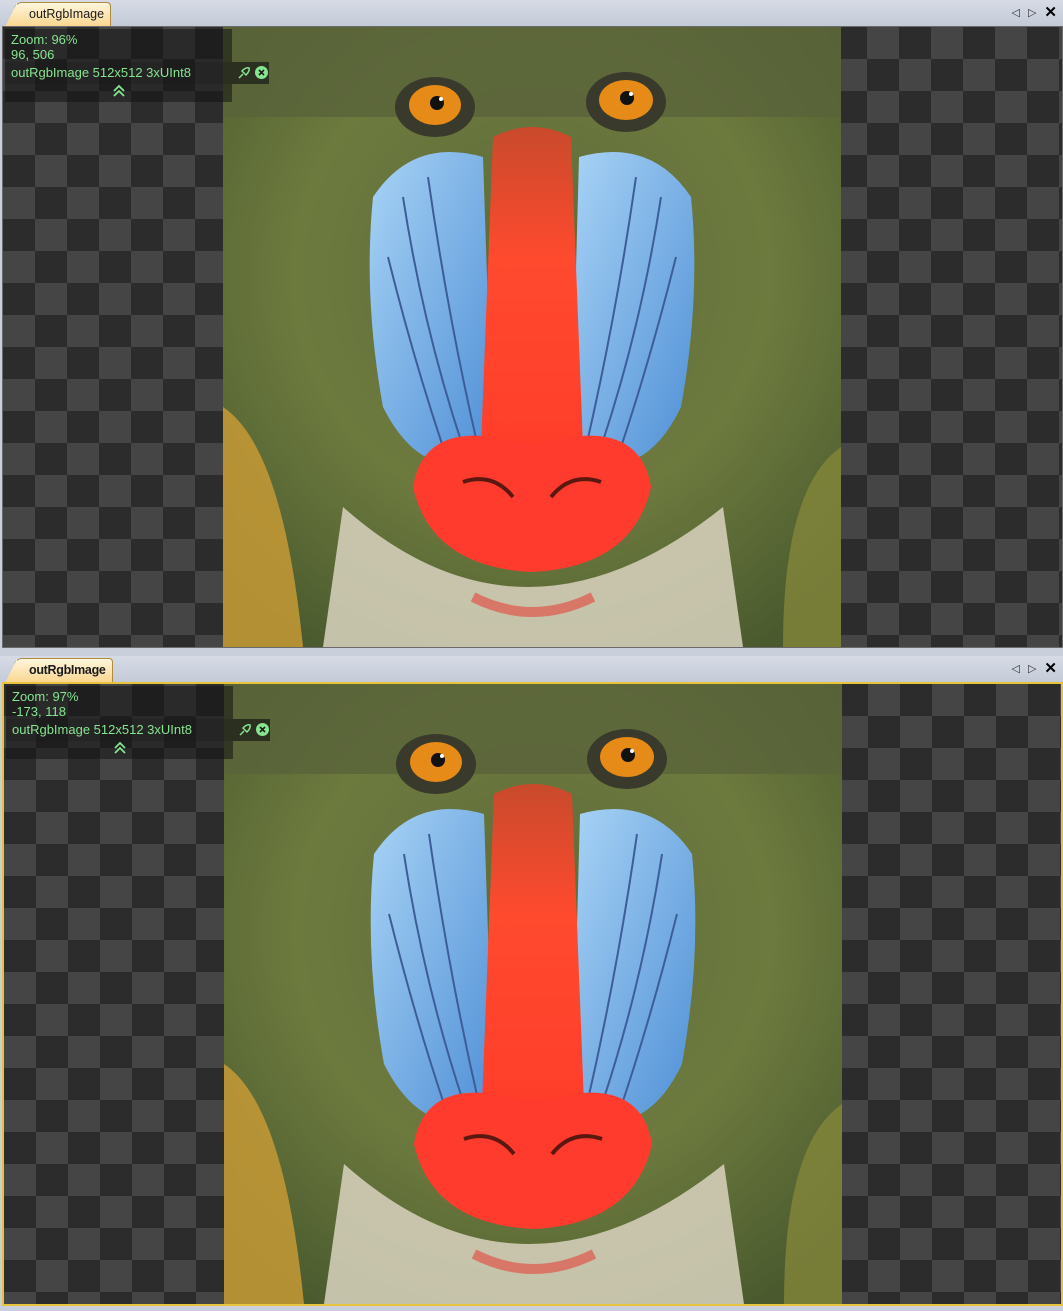 The height and width of the screenshot is (1311, 1063). I want to click on cursor-coordinates: -173, 118, so click(39, 711).